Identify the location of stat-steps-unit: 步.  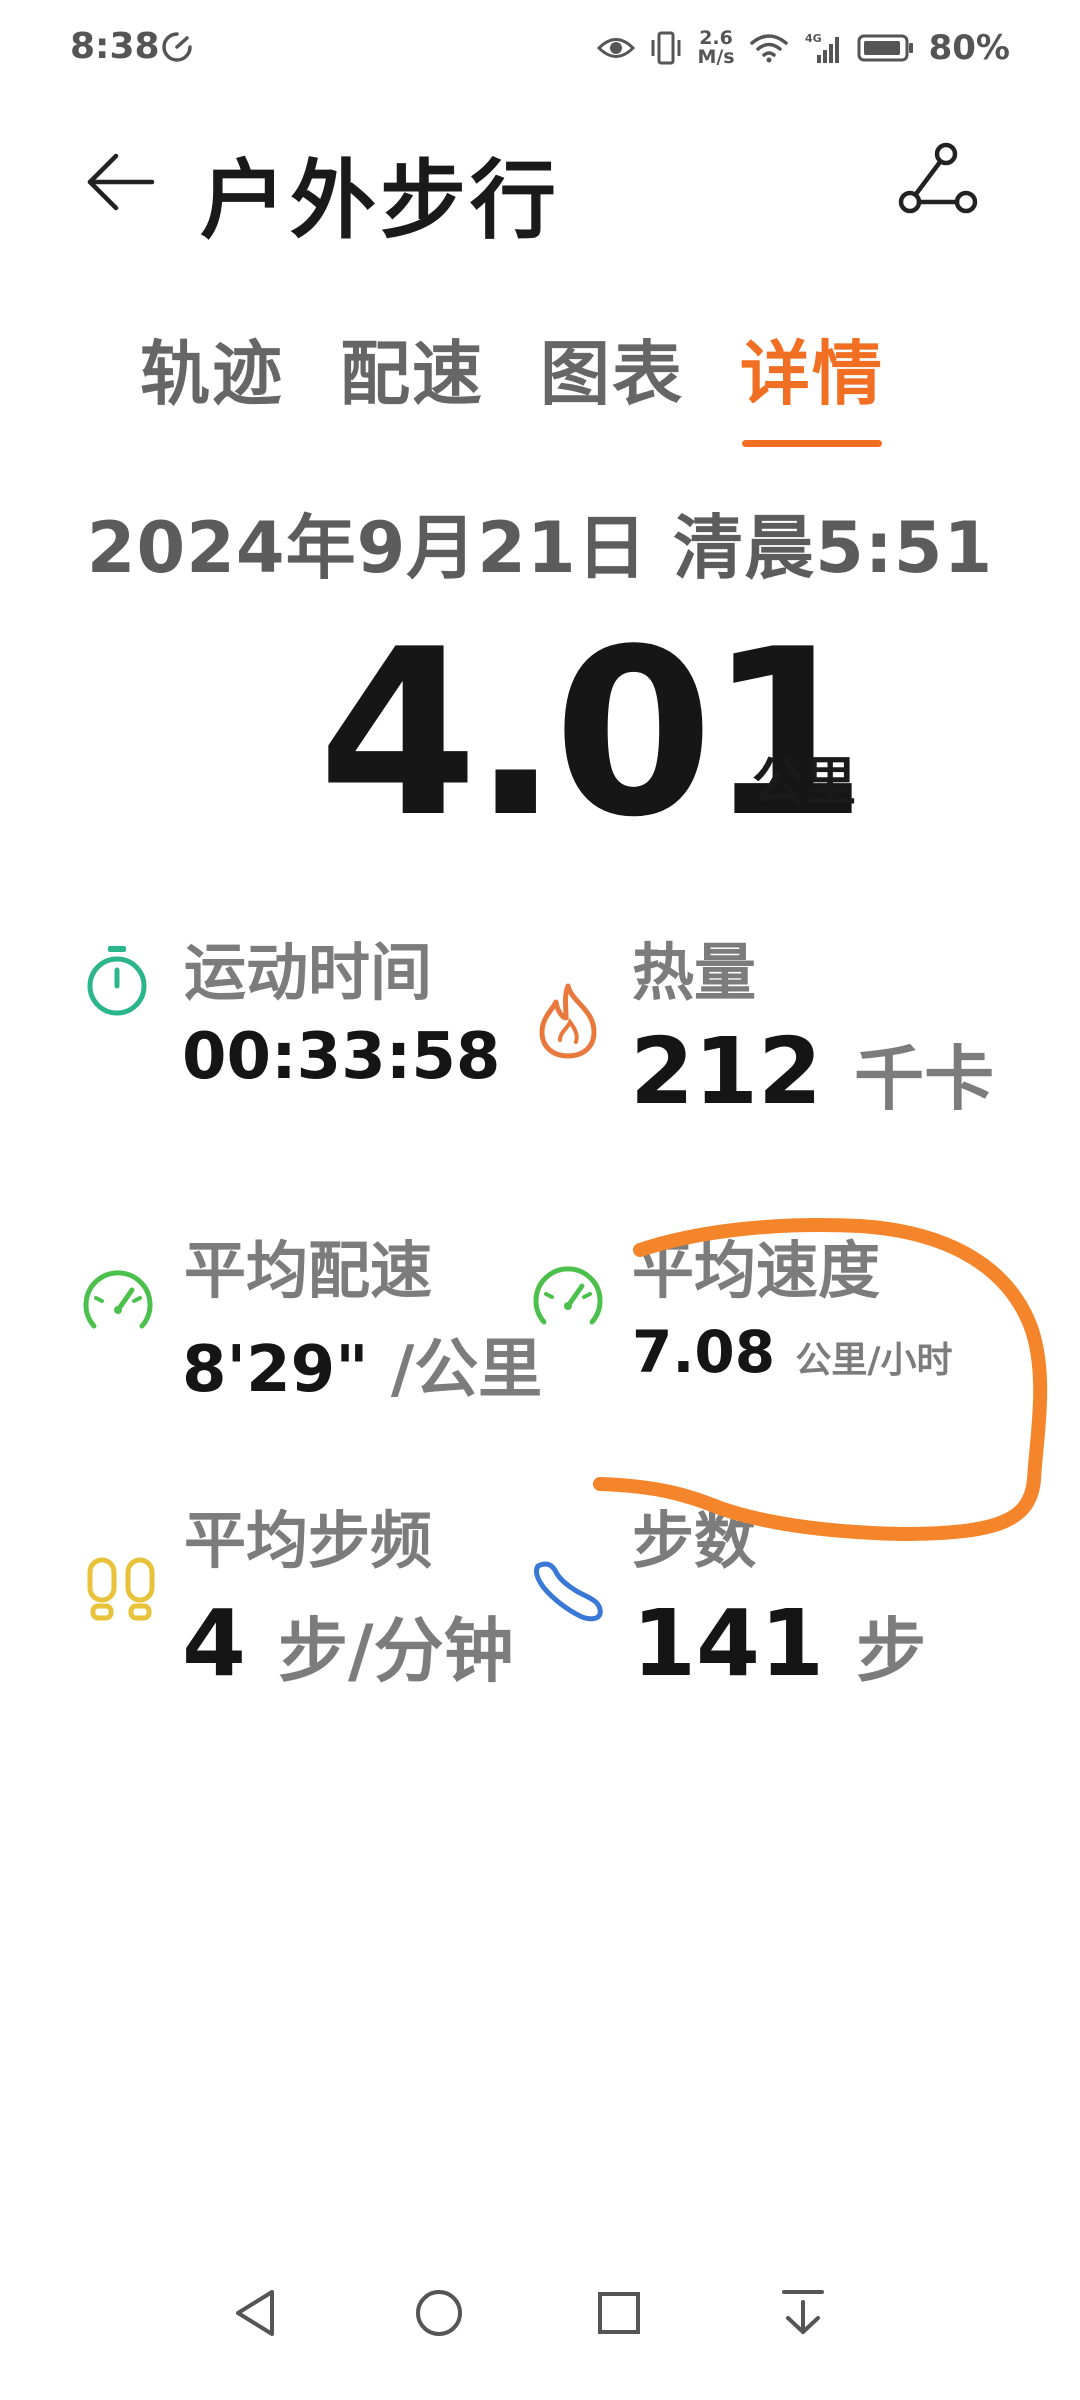
(891, 1651).